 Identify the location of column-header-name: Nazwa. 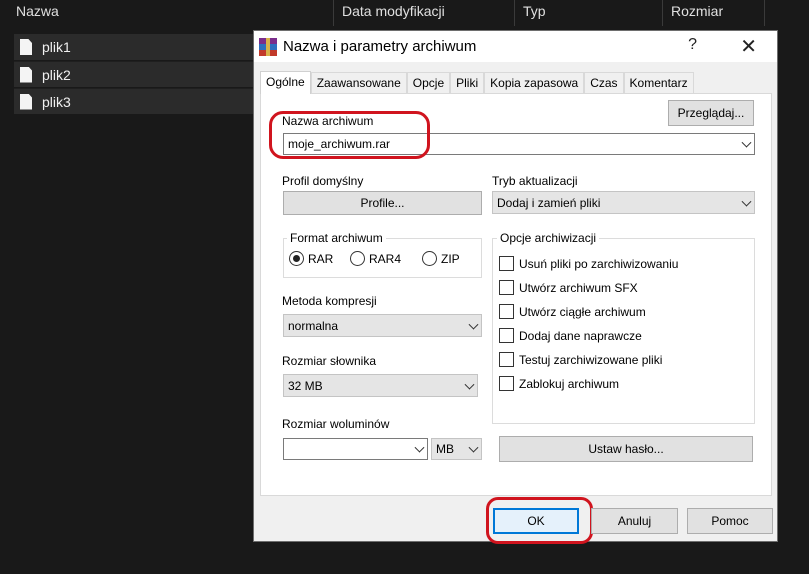
(170, 13).